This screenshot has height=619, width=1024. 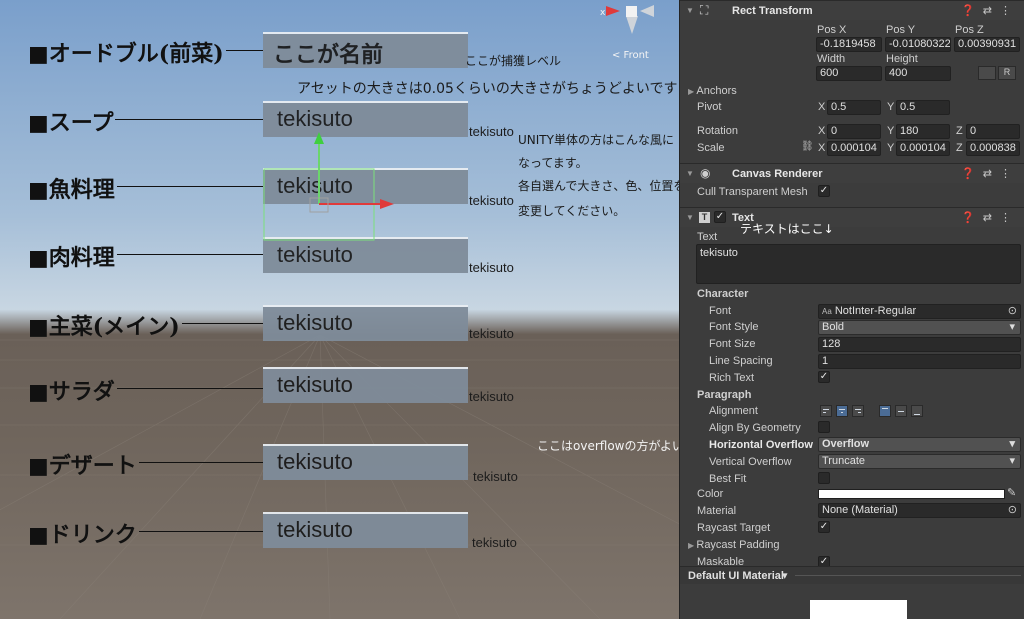 I want to click on text-component-header: ▼ T ✓ Text ❓⇄⋮, so click(x=852, y=217).